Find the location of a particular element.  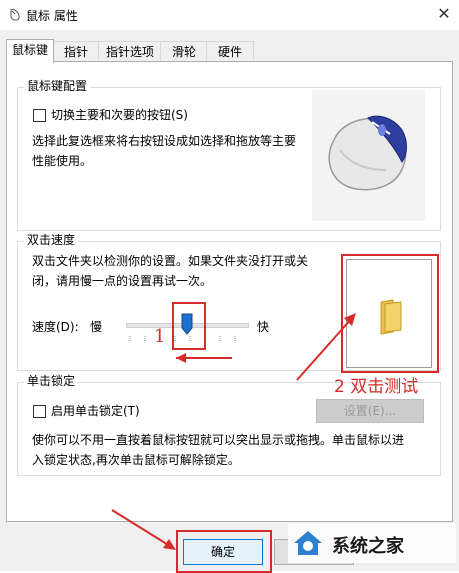

tab-buttons: 鼠标键 is located at coordinates (30, 51).